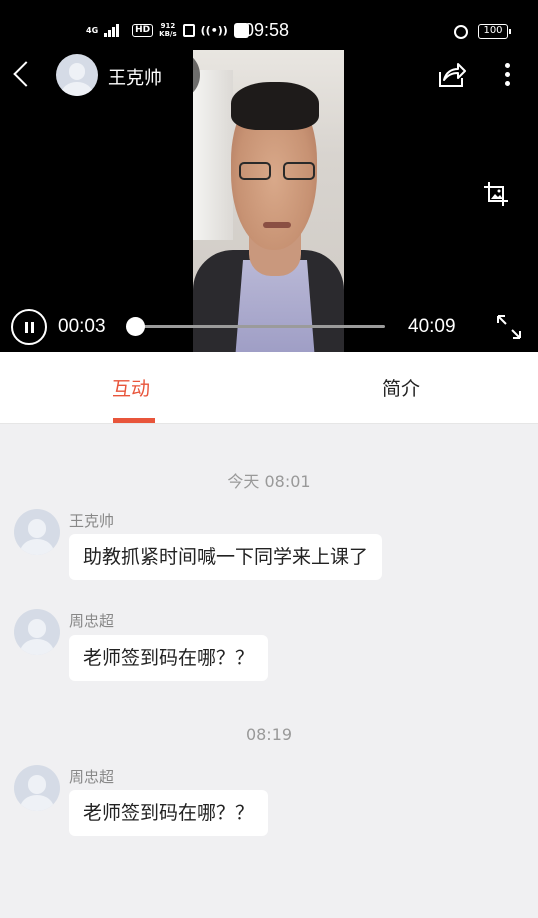 The image size is (538, 918). I want to click on pause-button, so click(29, 327).